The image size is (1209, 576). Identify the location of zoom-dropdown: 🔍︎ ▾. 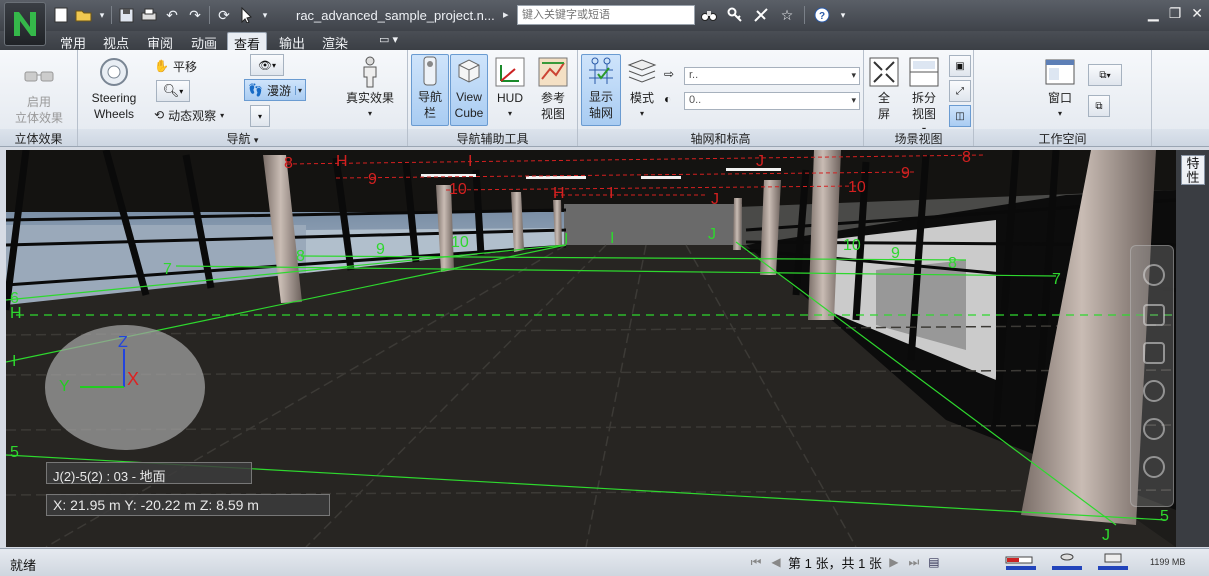
(173, 91).